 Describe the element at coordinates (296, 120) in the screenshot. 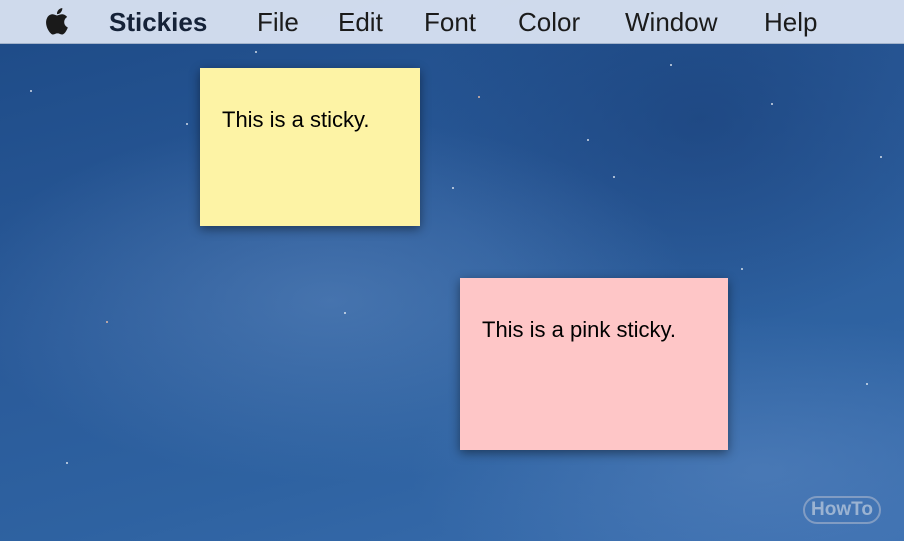

I see `sticky-note-text: This is a sticky.` at that location.